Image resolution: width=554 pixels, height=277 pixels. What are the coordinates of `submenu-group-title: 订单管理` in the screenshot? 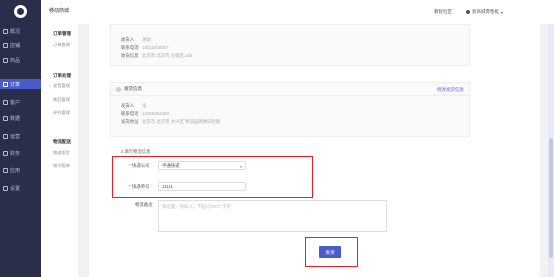 It's located at (62, 33).